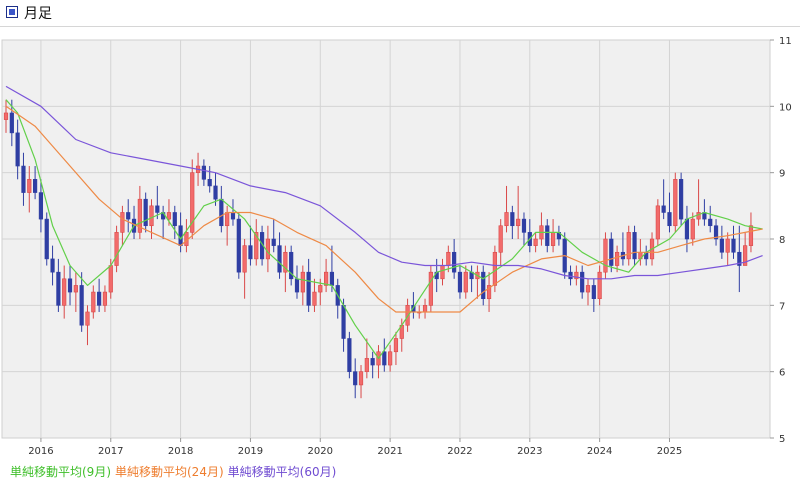  I want to click on legend-ma9: 単純移動平均(9月), so click(60, 472).